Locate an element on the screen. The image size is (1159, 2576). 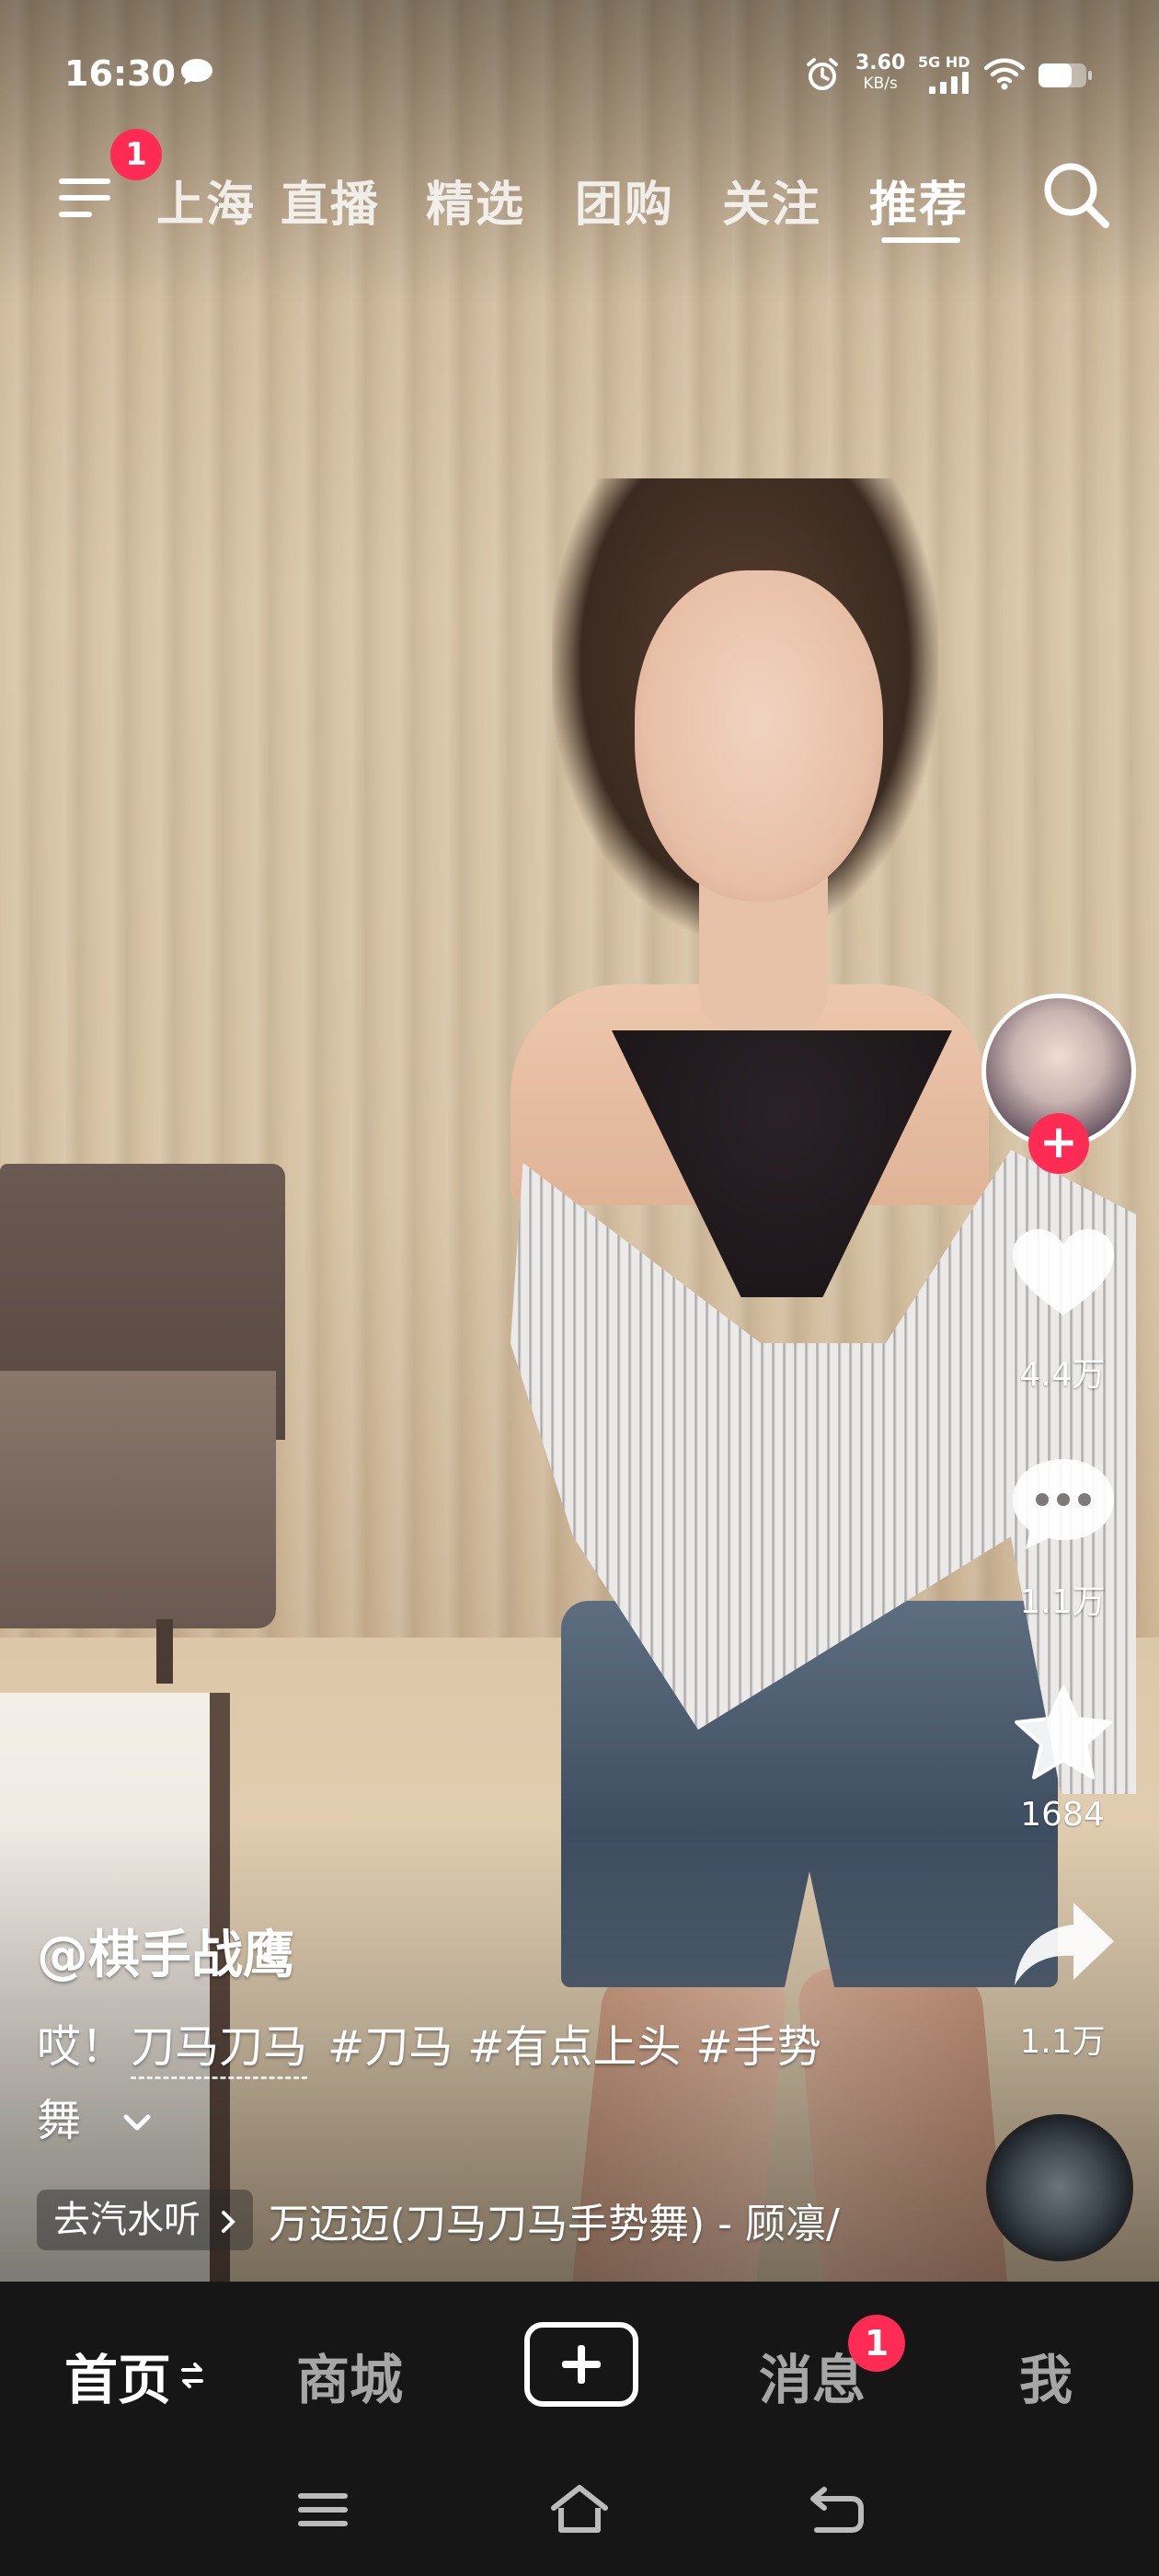
bottom-tab-bar: 首页 商城 消息 1 我 is located at coordinates (579, 2364).